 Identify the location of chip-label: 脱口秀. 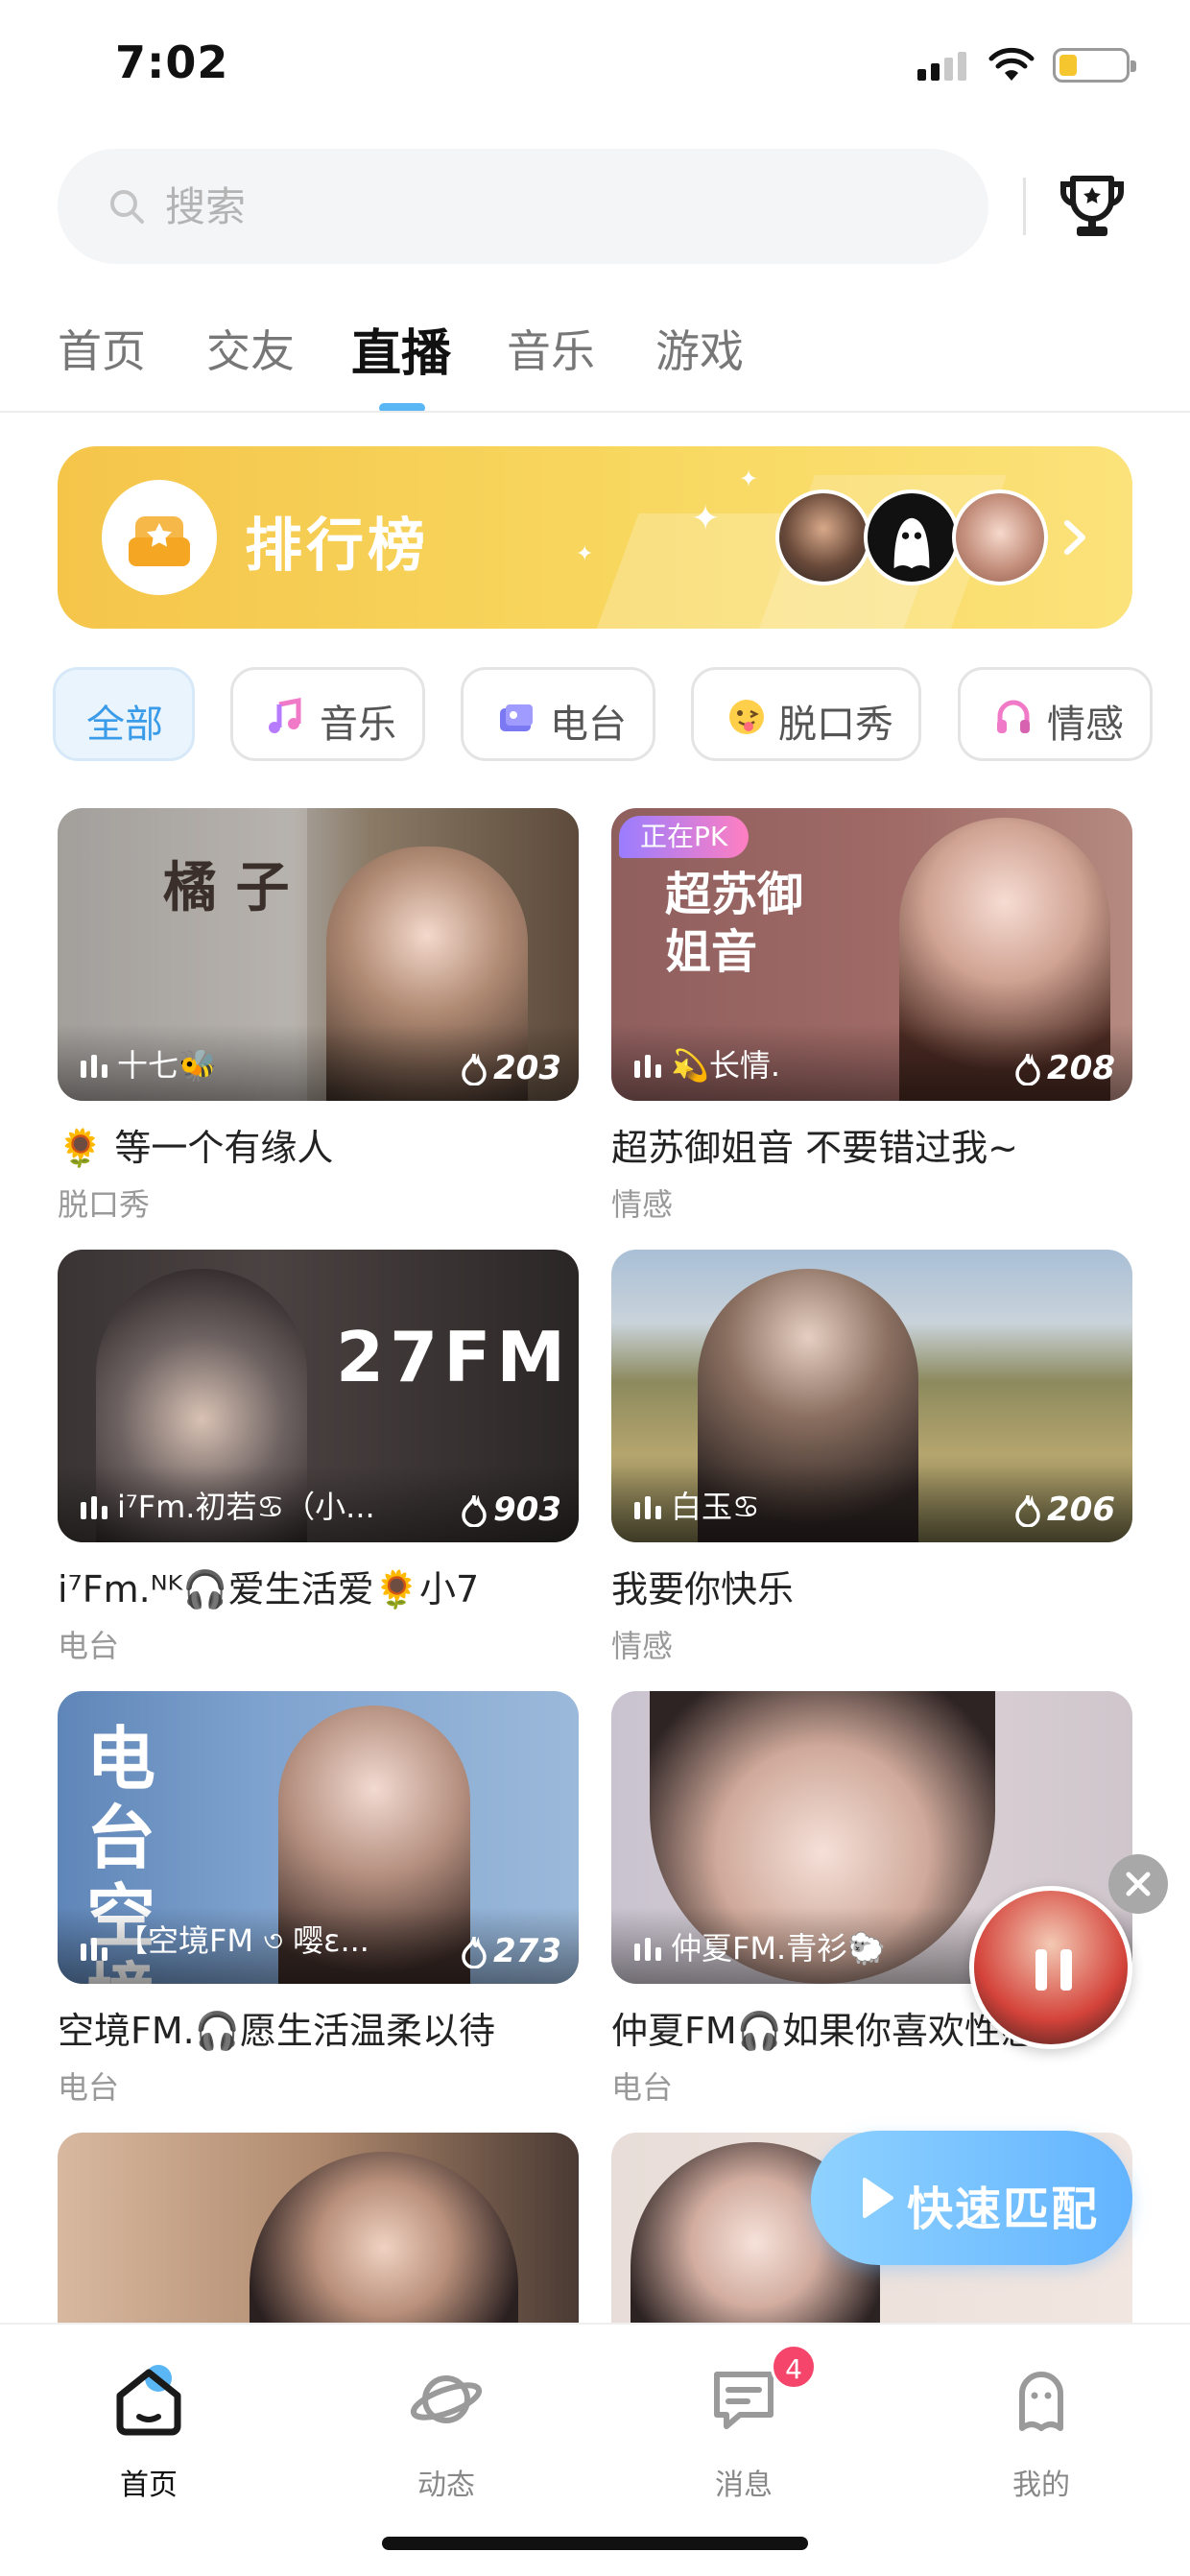
(836, 725).